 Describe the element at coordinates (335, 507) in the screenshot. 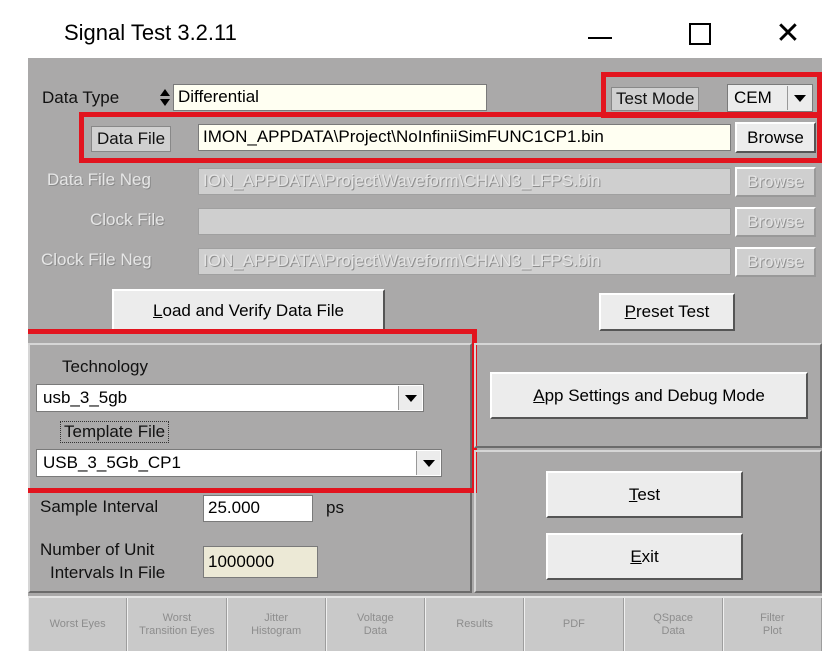

I see `sample-interval-unit: ps` at that location.